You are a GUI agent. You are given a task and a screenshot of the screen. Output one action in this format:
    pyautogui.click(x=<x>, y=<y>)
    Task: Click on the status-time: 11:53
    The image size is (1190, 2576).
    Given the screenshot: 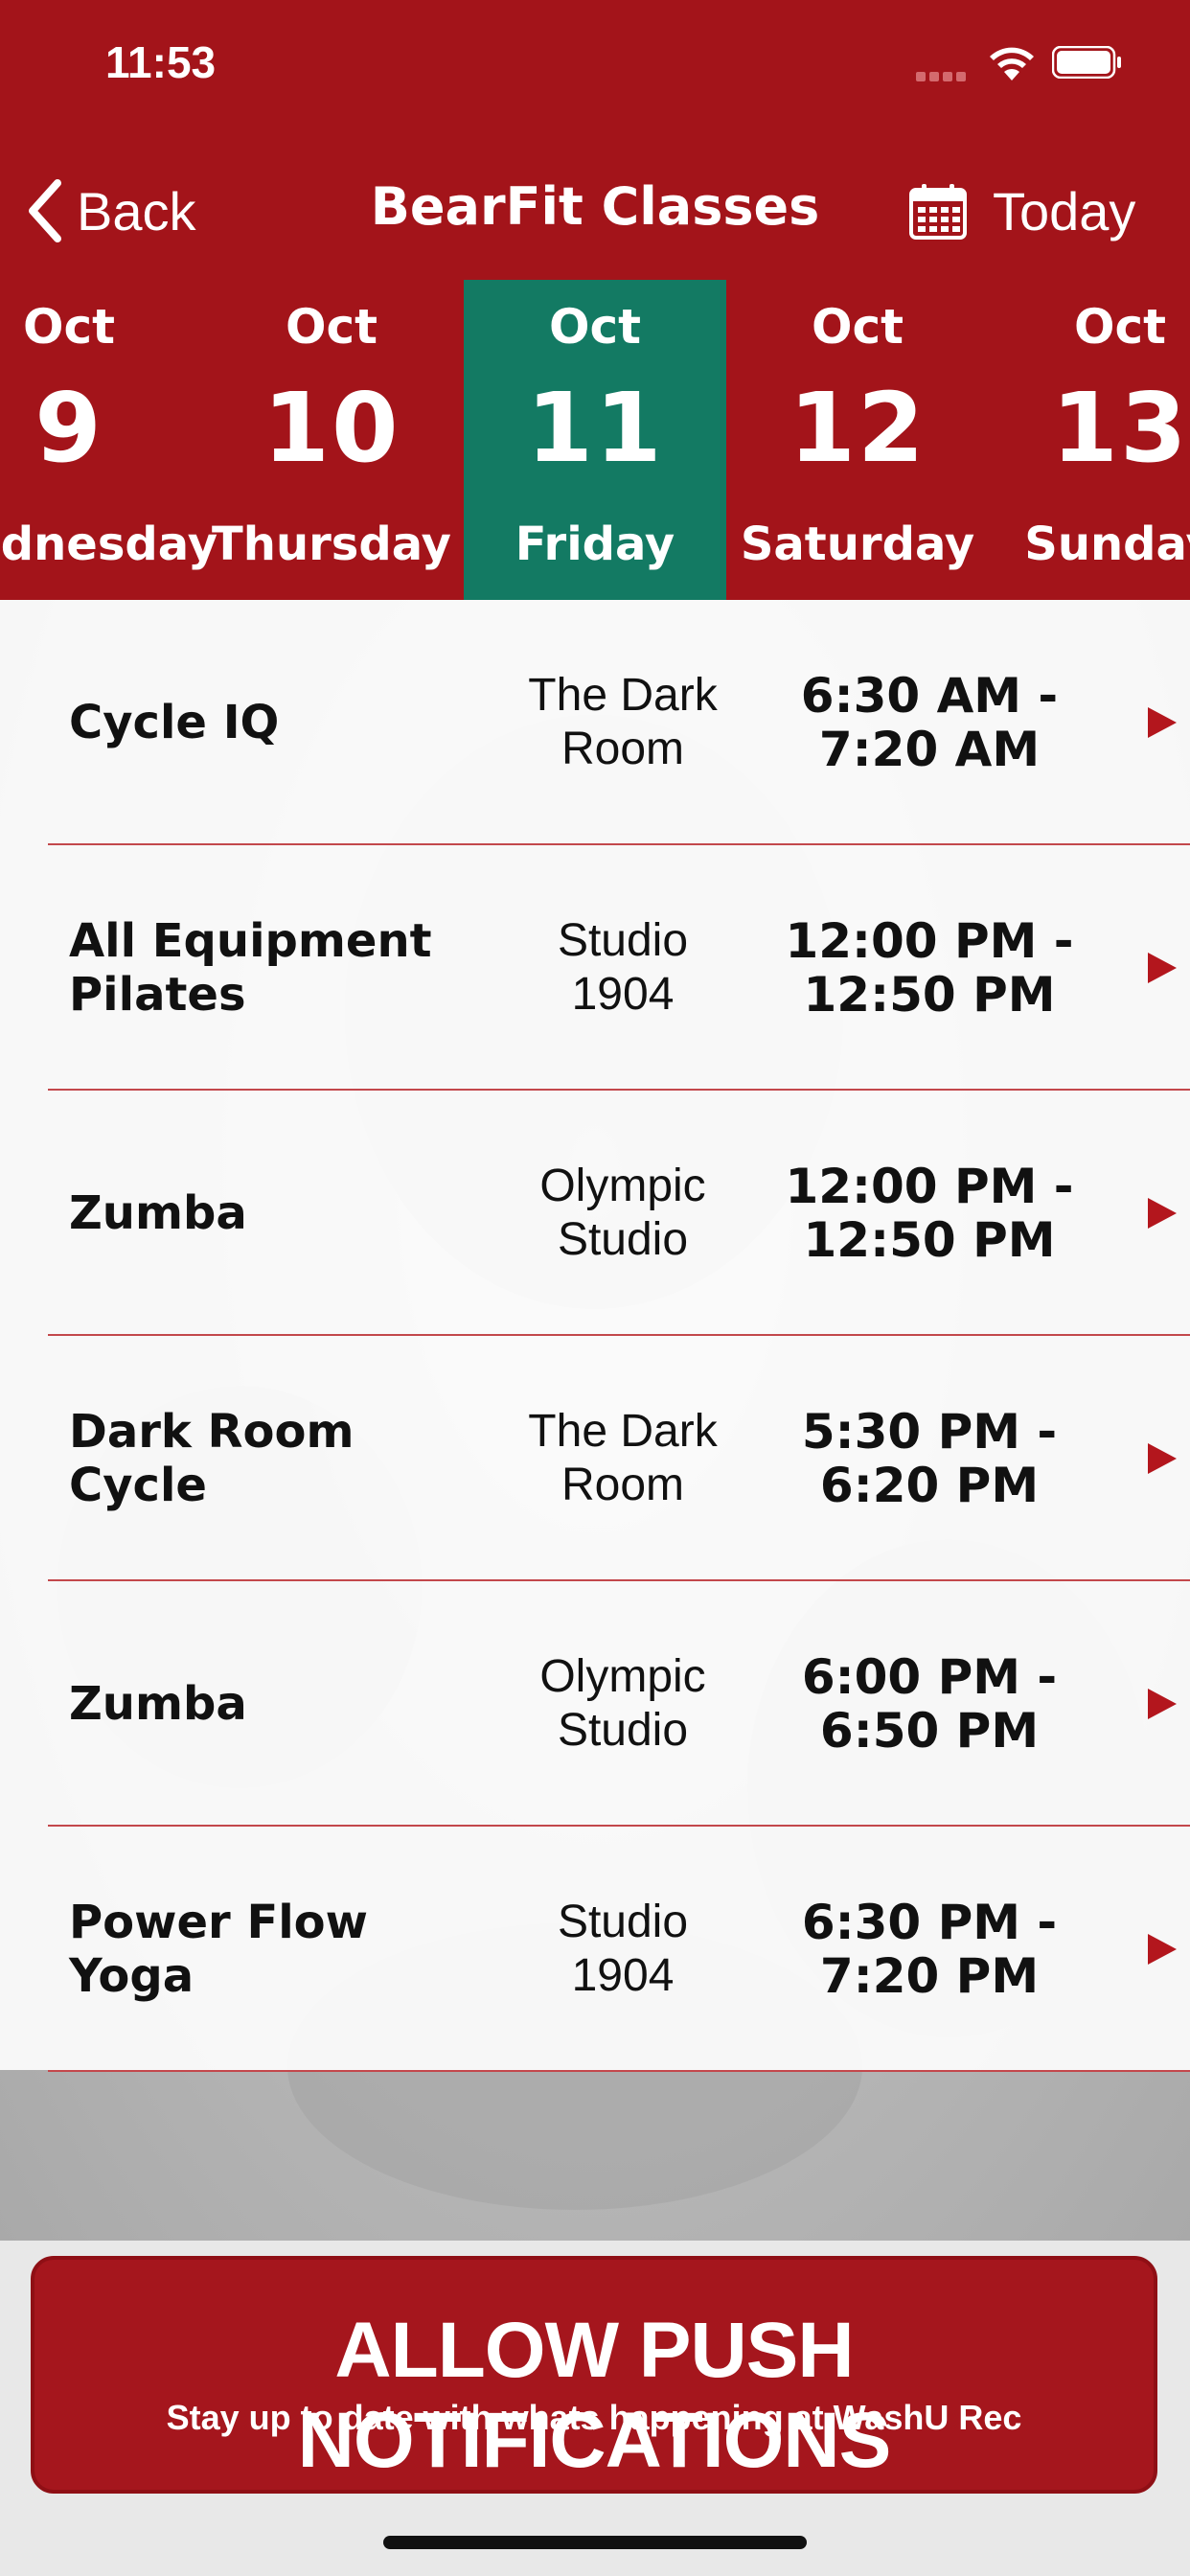 What is the action you would take?
    pyautogui.click(x=161, y=62)
    